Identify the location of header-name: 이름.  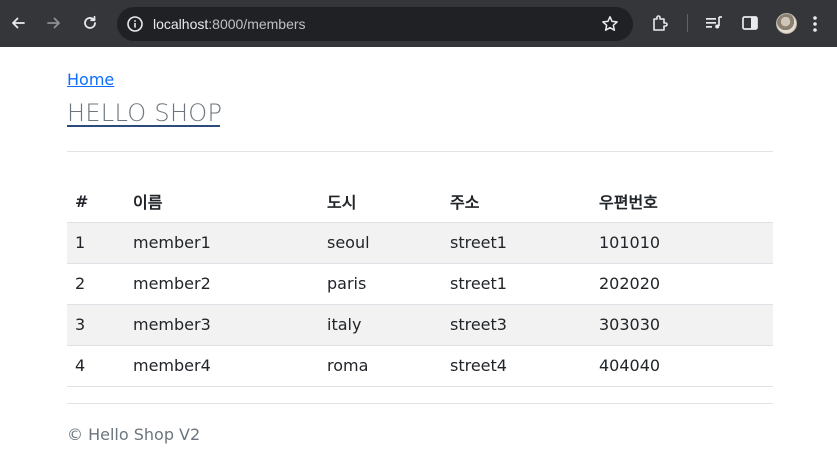
(222, 202).